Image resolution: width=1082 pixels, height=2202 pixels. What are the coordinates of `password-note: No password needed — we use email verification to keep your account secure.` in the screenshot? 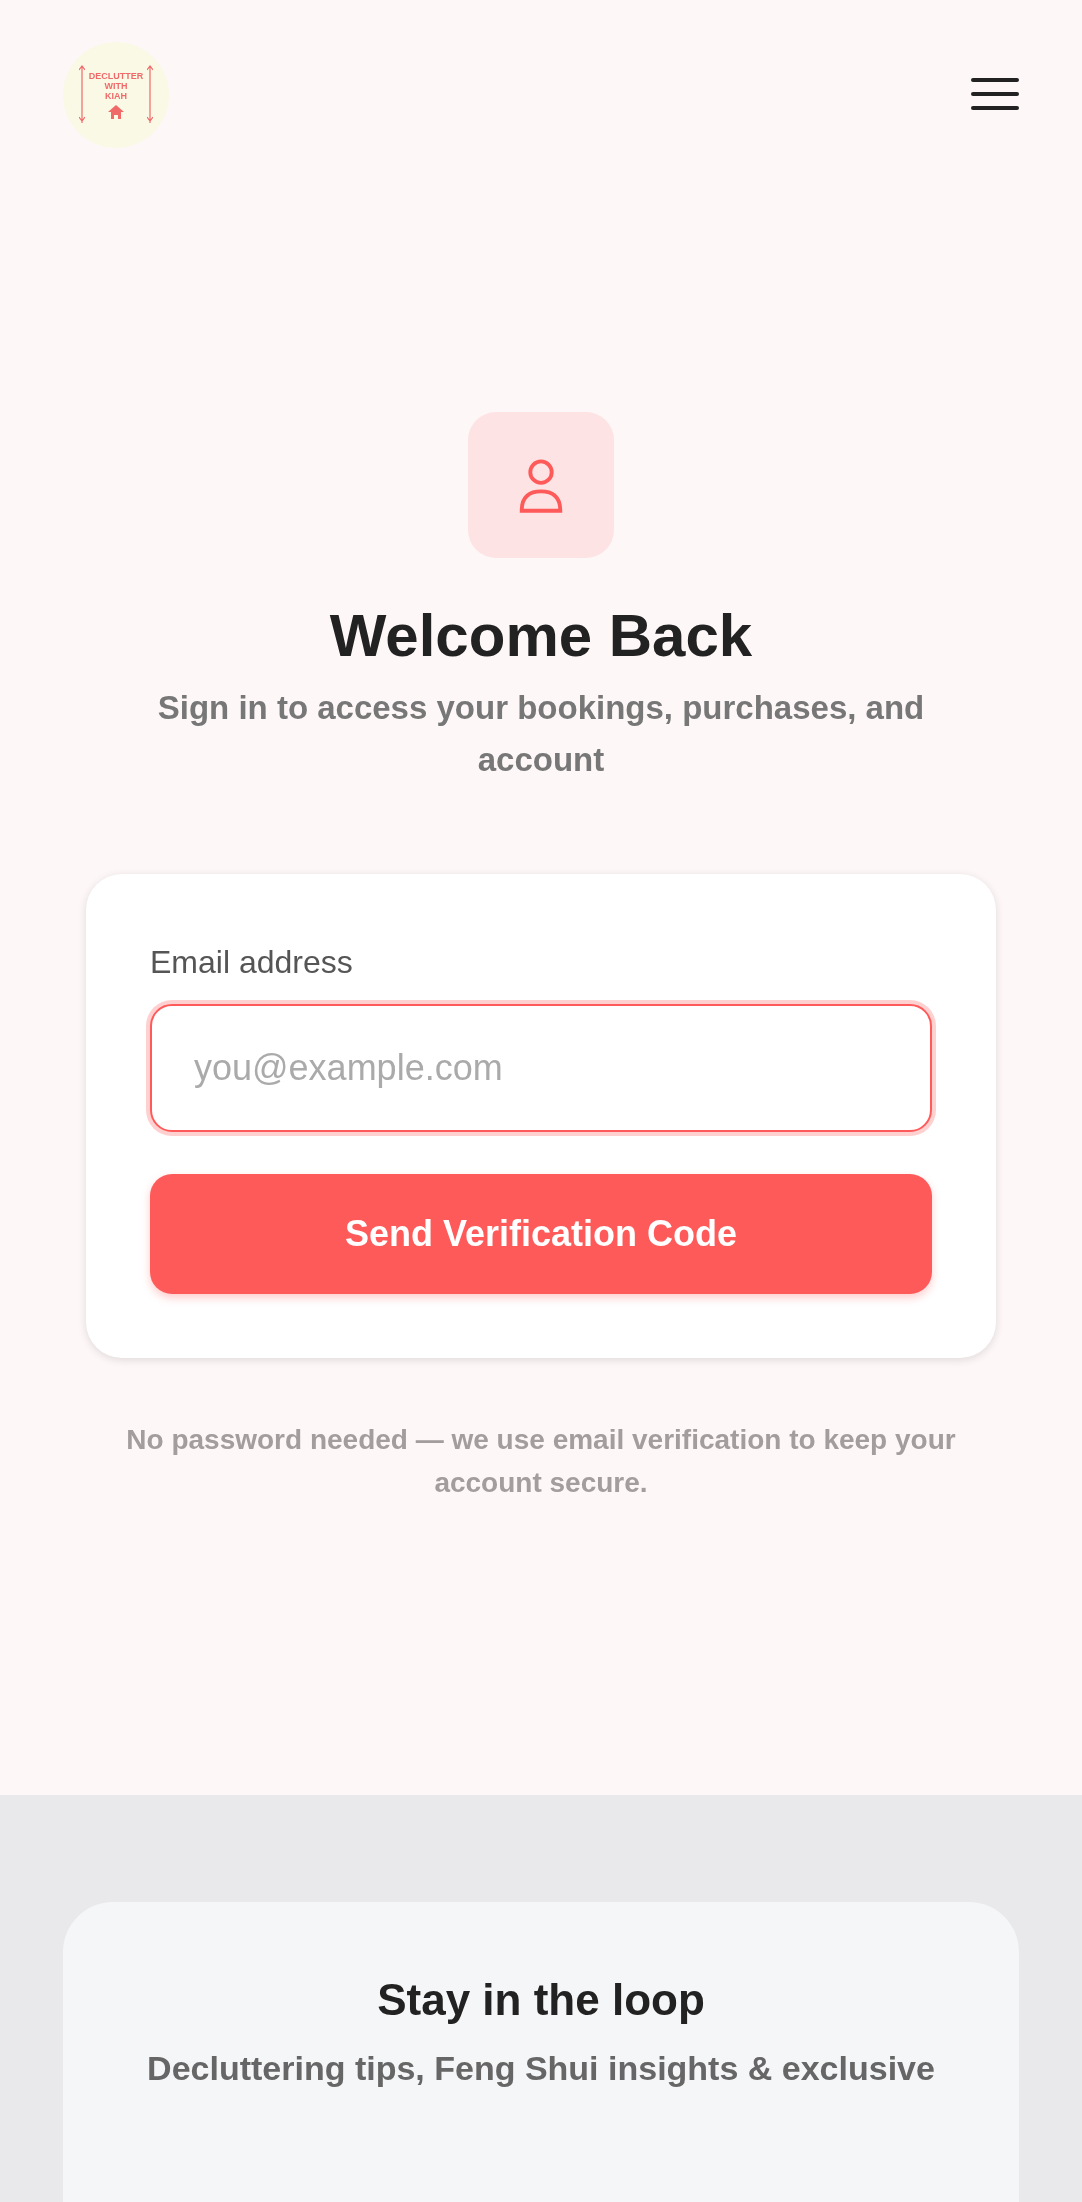 It's located at (541, 1461).